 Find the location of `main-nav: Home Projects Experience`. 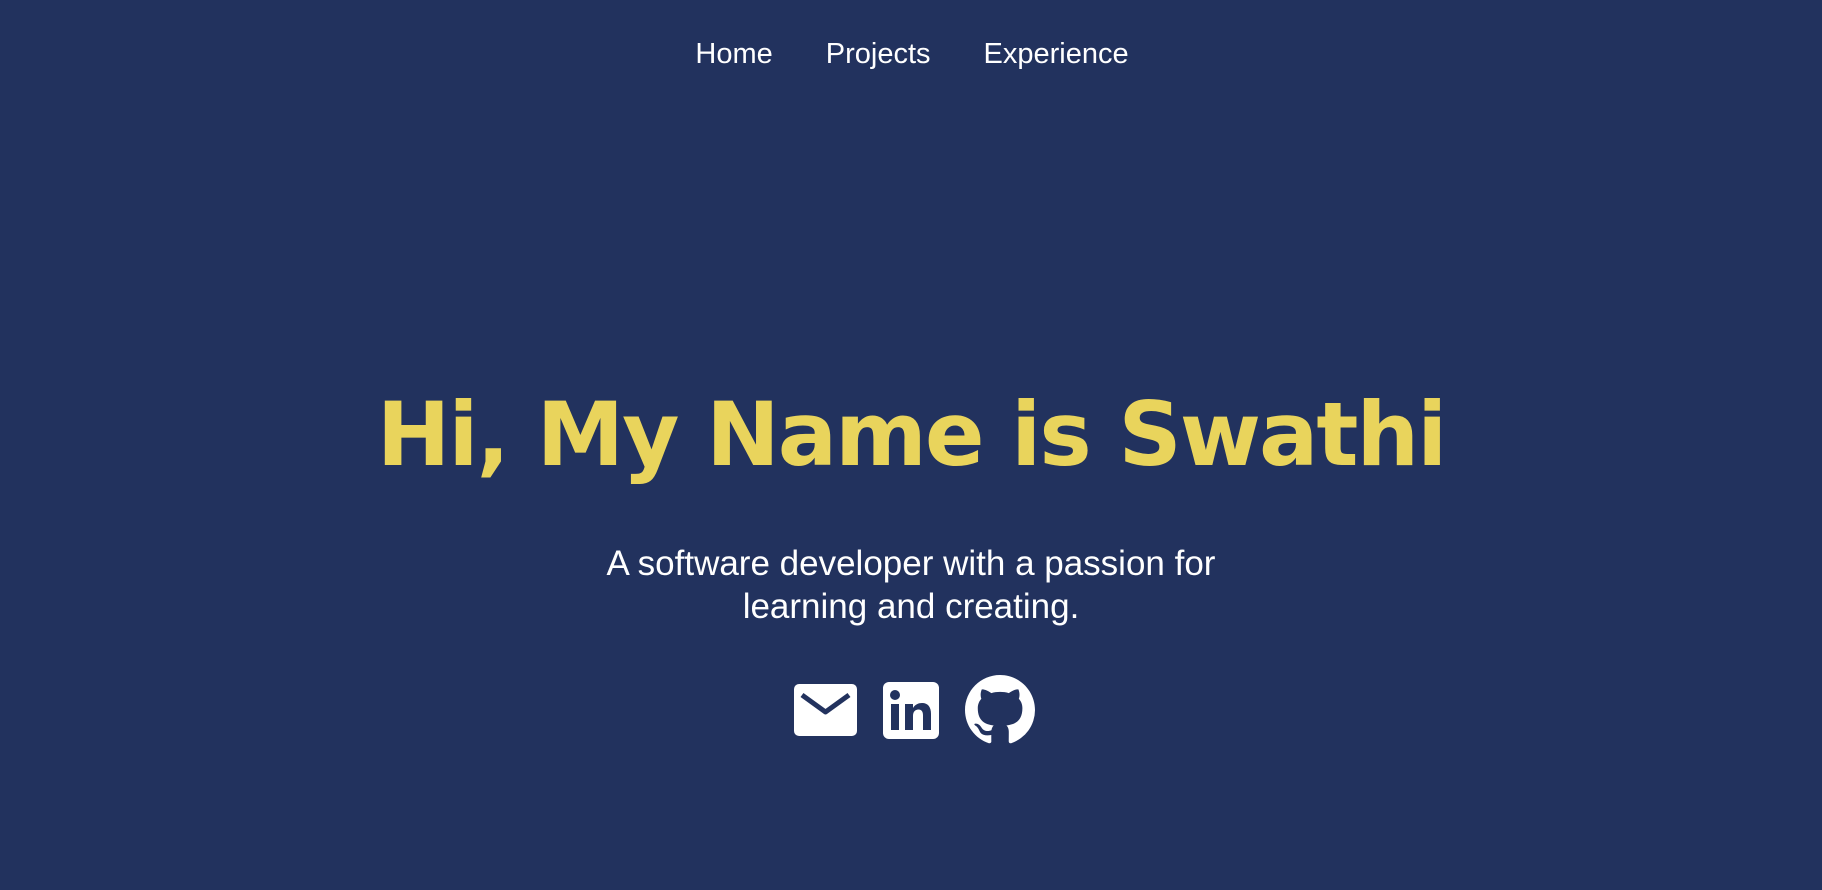

main-nav: Home Projects Experience is located at coordinates (911, 54).